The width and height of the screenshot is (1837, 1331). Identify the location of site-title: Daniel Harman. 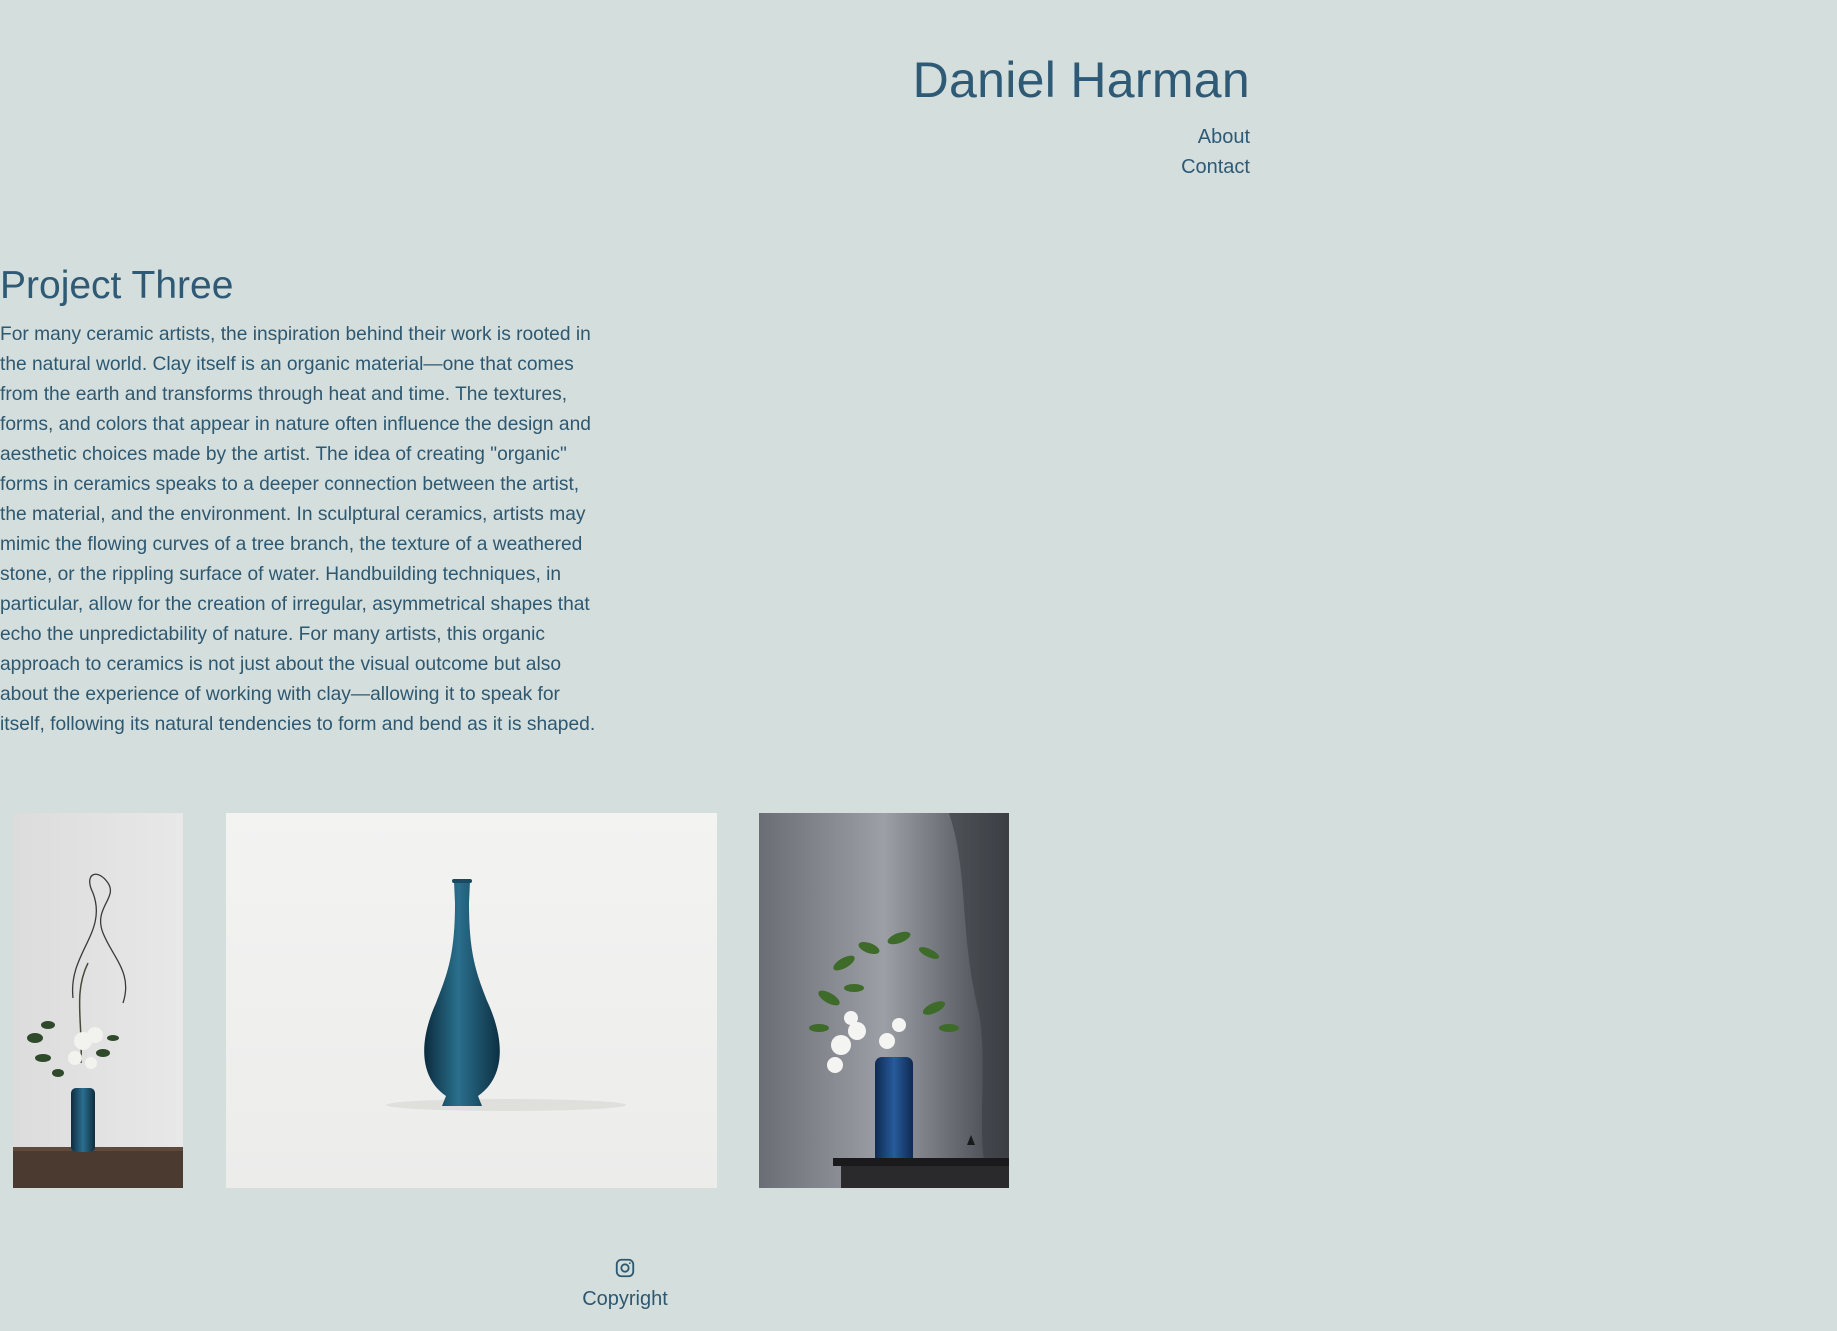
(625, 80).